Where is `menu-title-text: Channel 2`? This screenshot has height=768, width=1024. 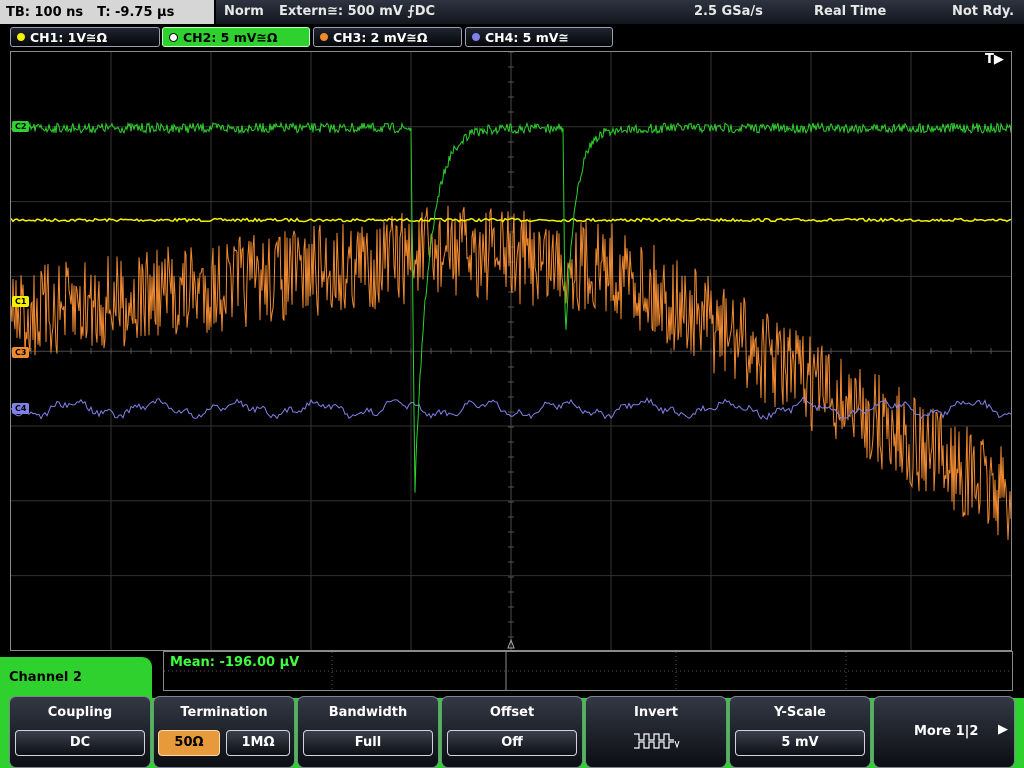
menu-title-text: Channel 2 is located at coordinates (45, 677).